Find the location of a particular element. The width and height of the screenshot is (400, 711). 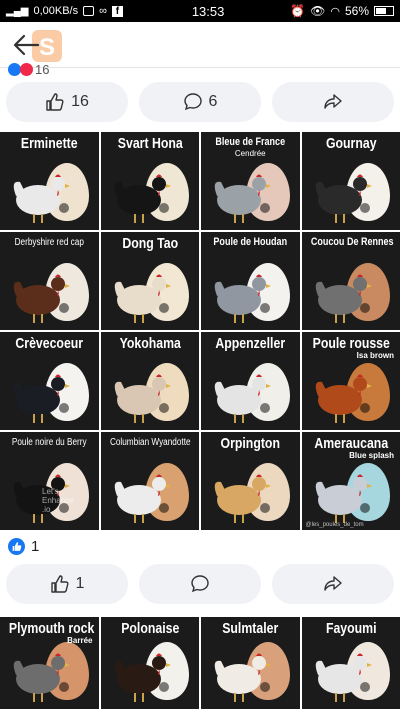

breed-name: Ameraucana is located at coordinates (350, 443).